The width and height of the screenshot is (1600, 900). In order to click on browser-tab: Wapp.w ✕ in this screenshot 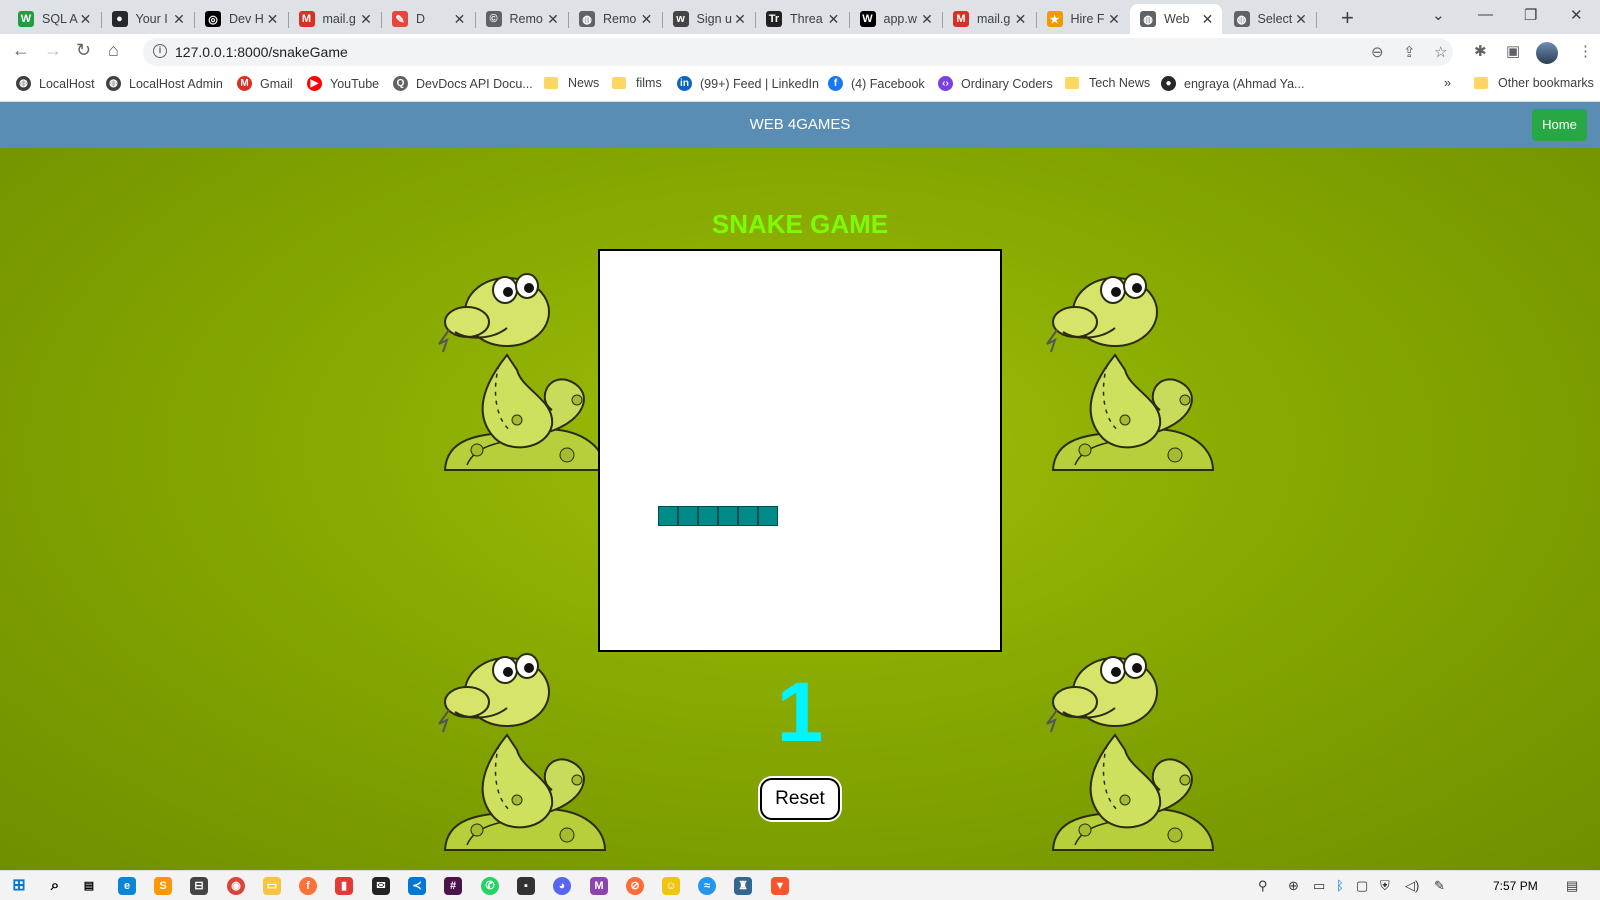, I will do `click(896, 19)`.